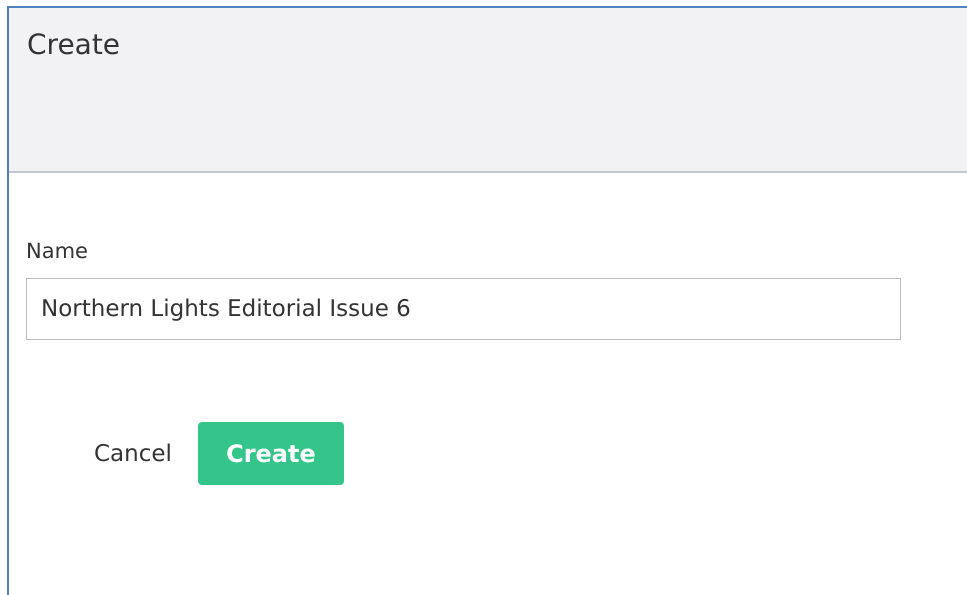 This screenshot has height=595, width=967. Describe the element at coordinates (74, 45) in the screenshot. I see `dialog-title: Create` at that location.